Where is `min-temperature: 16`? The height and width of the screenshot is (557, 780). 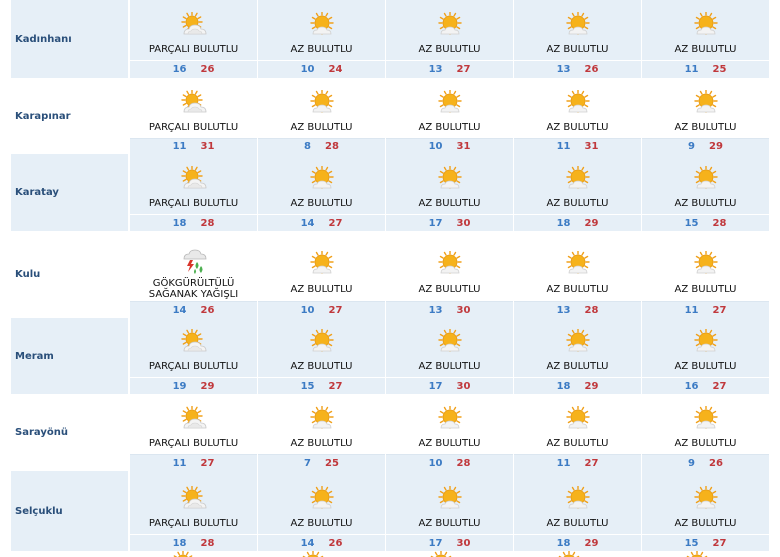
min-temperature: 16 is located at coordinates (179, 69).